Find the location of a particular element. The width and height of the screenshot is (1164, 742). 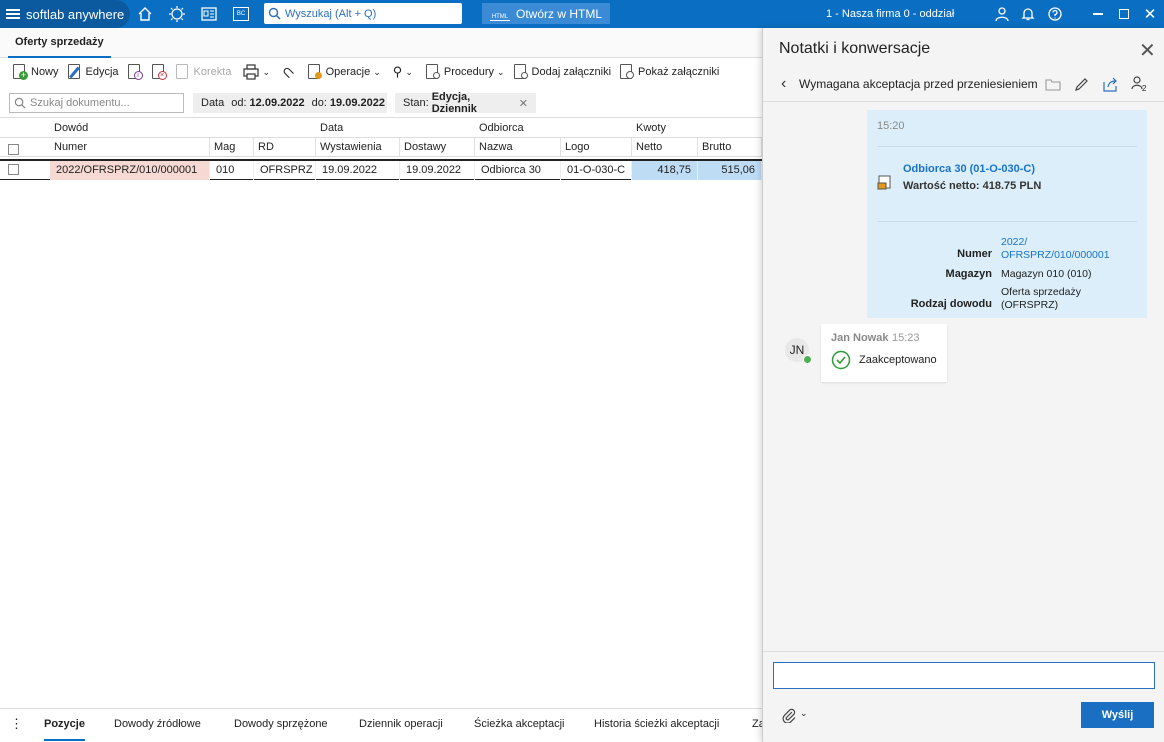

paperclip-icon is located at coordinates (789, 716).